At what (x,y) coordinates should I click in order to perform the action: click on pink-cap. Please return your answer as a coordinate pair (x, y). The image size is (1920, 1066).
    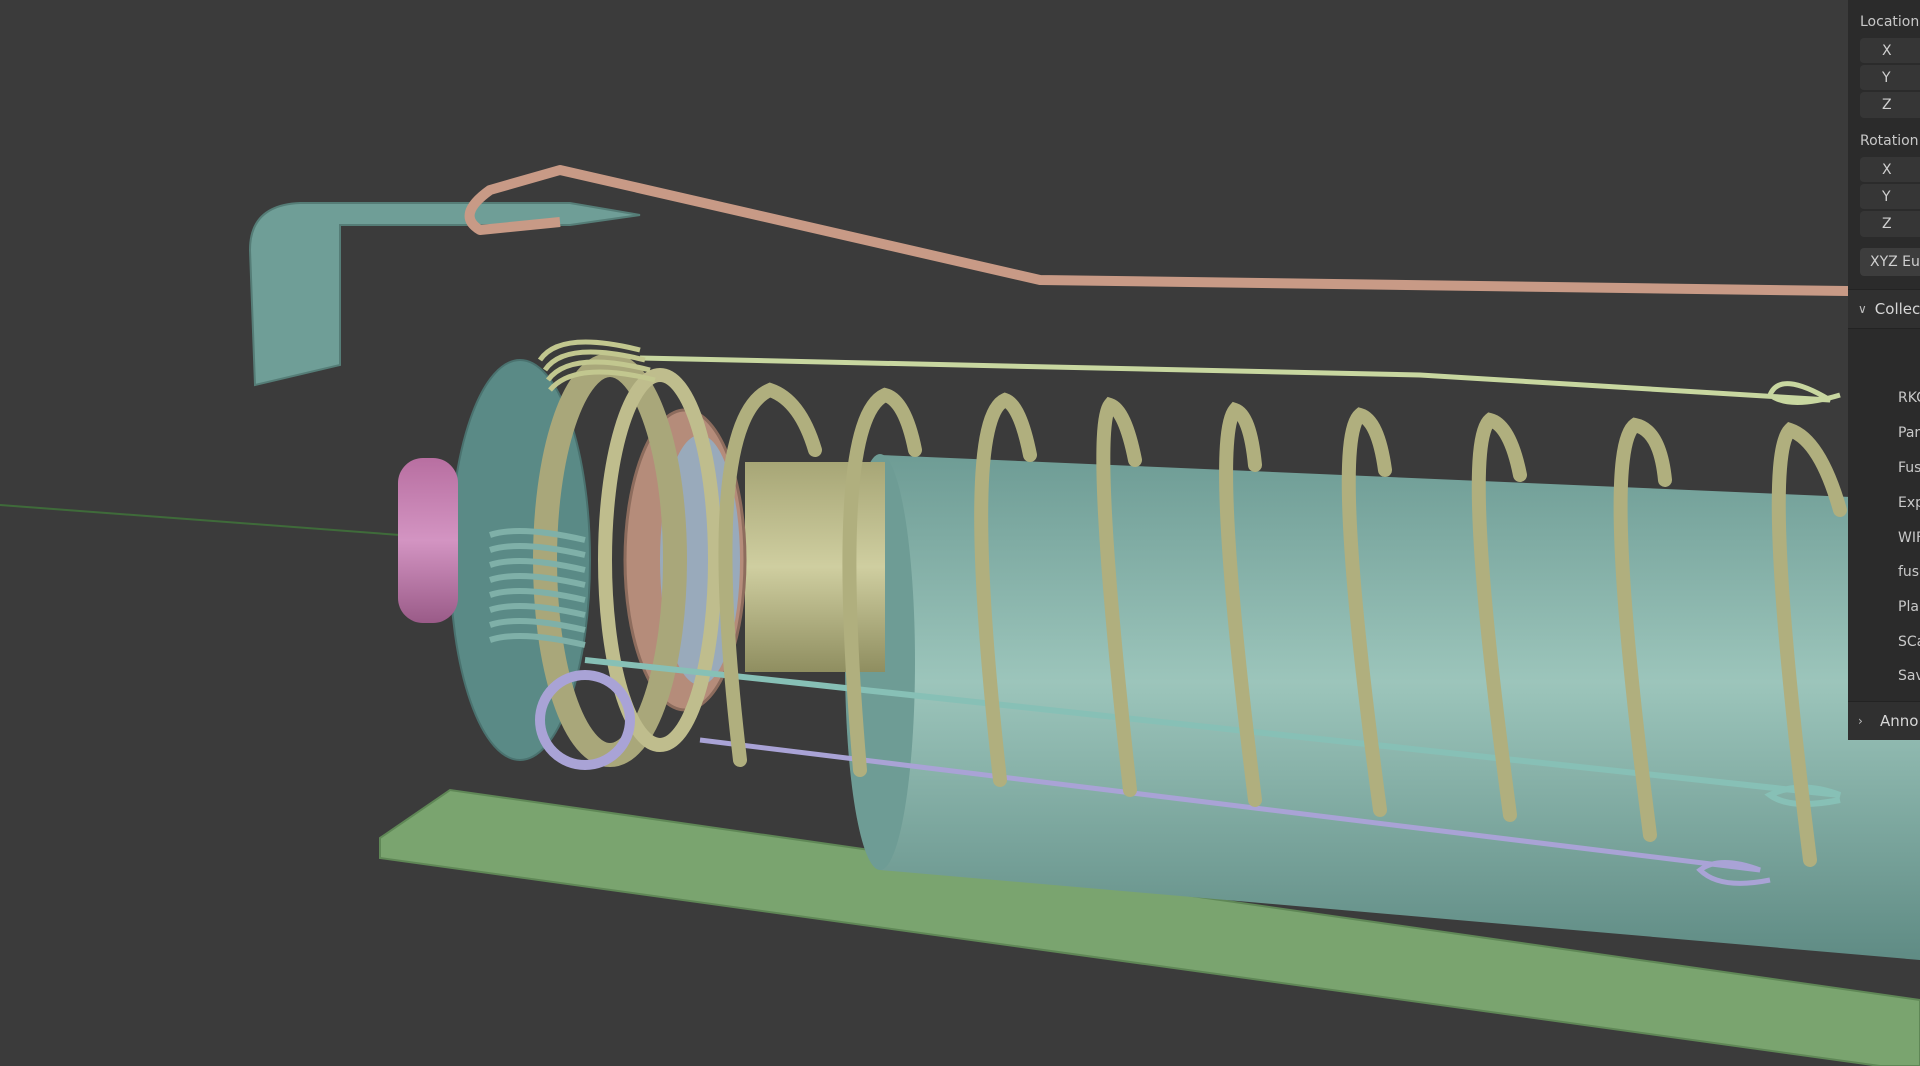
    Looking at the image, I should click on (428, 540).